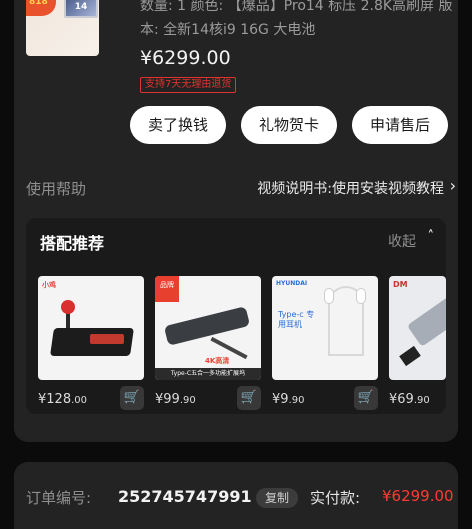 The image size is (472, 529). What do you see at coordinates (59, 498) in the screenshot?
I see `order-number-label: 订单编号:` at bounding box center [59, 498].